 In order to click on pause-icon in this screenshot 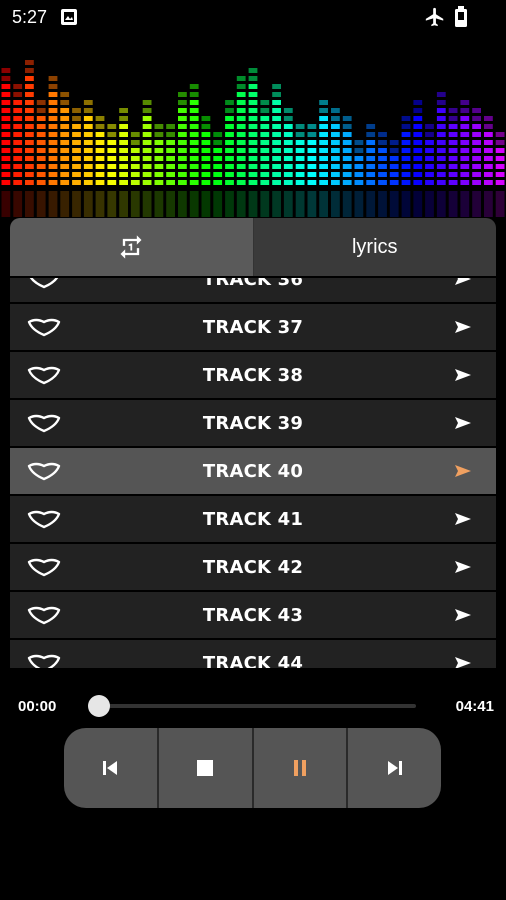, I will do `click(299, 768)`.